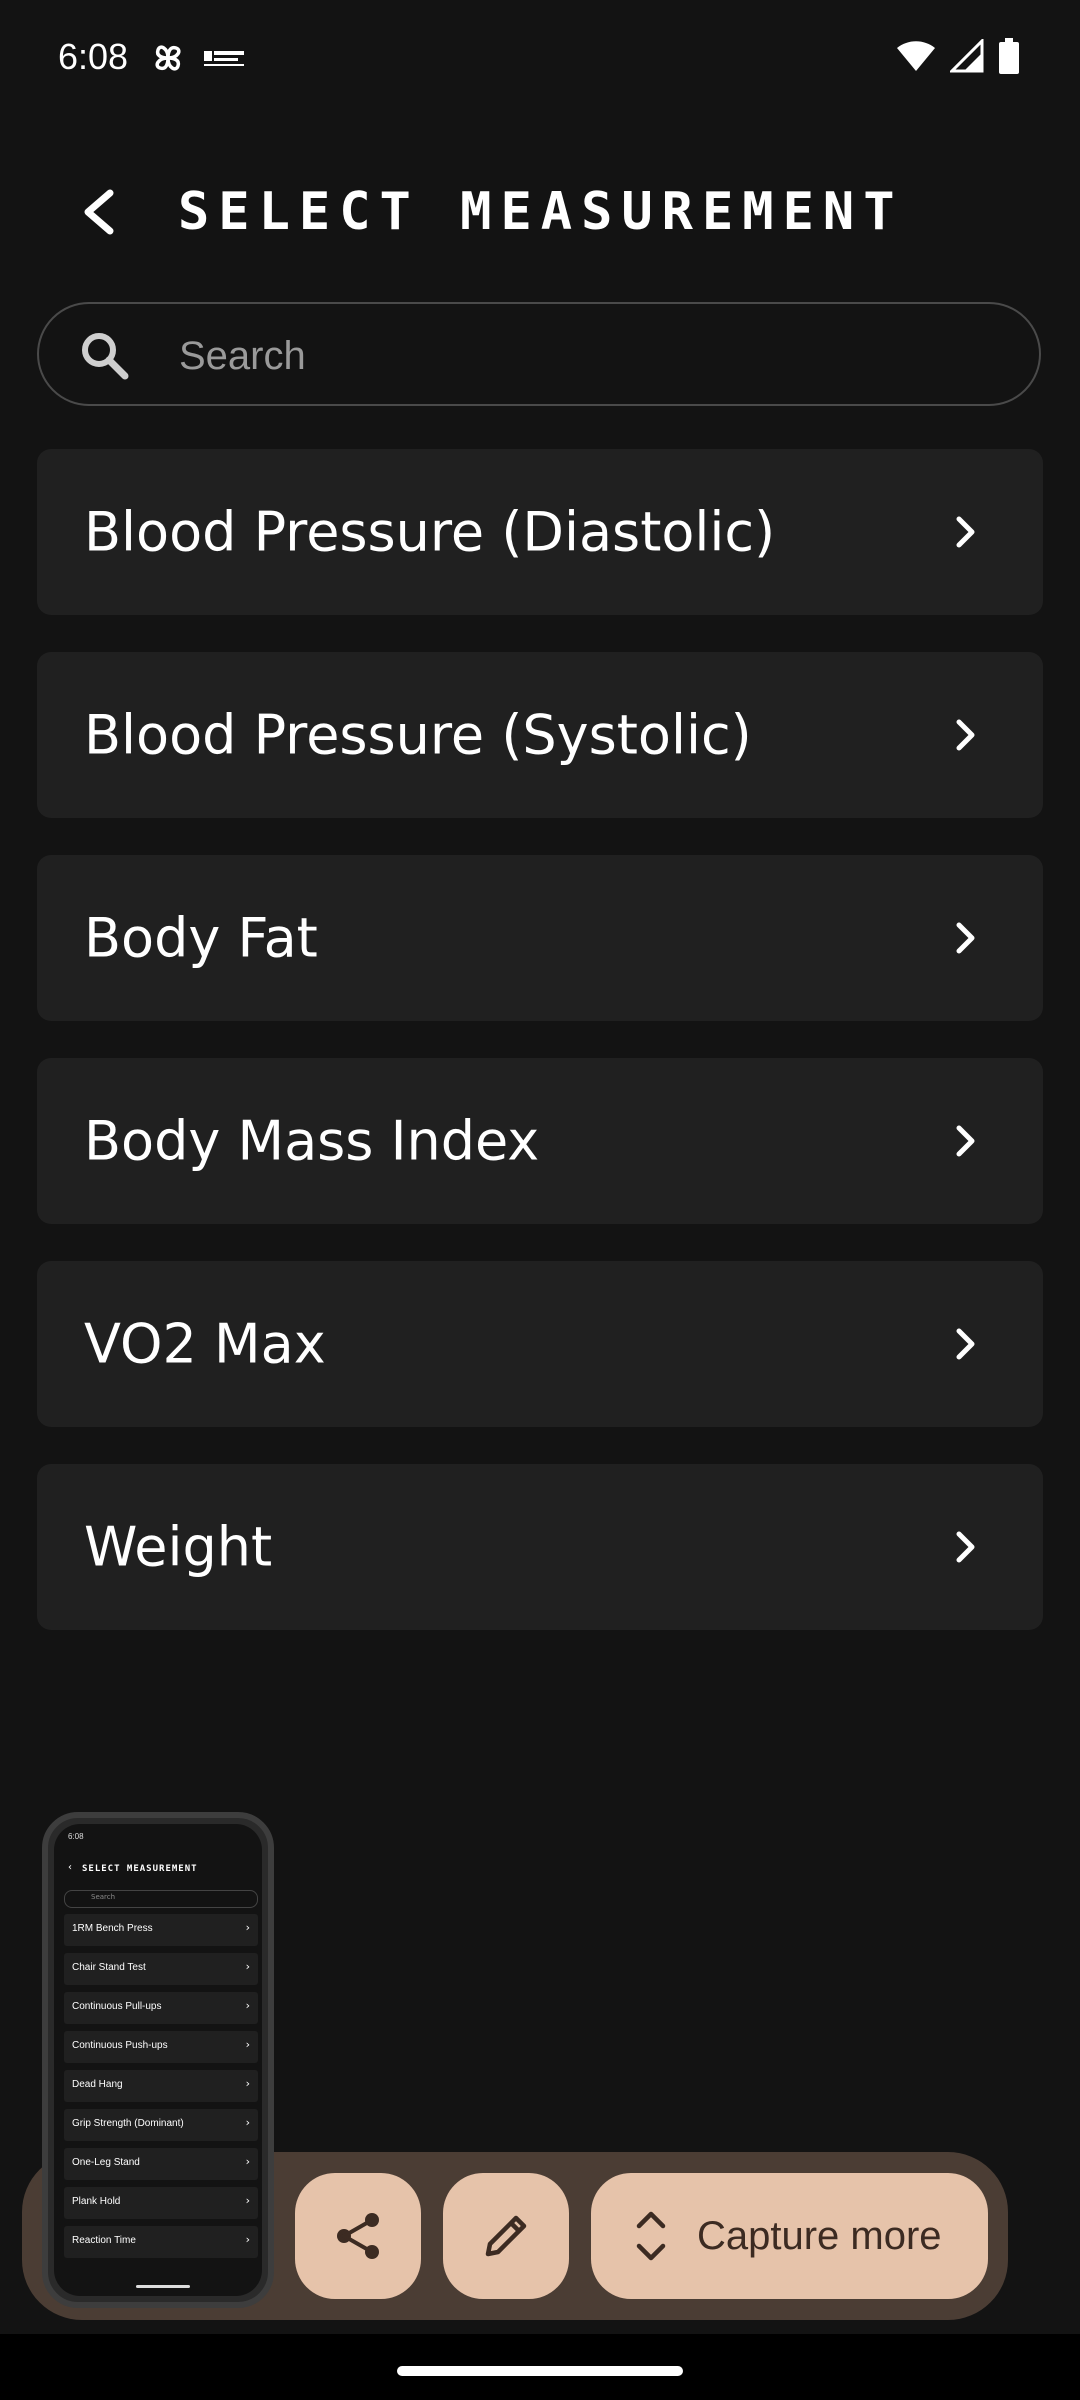 Image resolution: width=1080 pixels, height=2400 pixels. What do you see at coordinates (1009, 56) in the screenshot?
I see `battery-icon` at bounding box center [1009, 56].